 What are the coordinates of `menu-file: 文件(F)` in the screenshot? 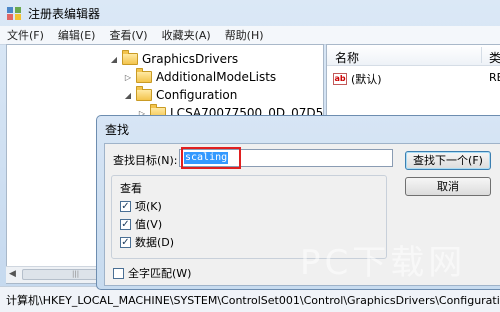 It's located at (25, 35).